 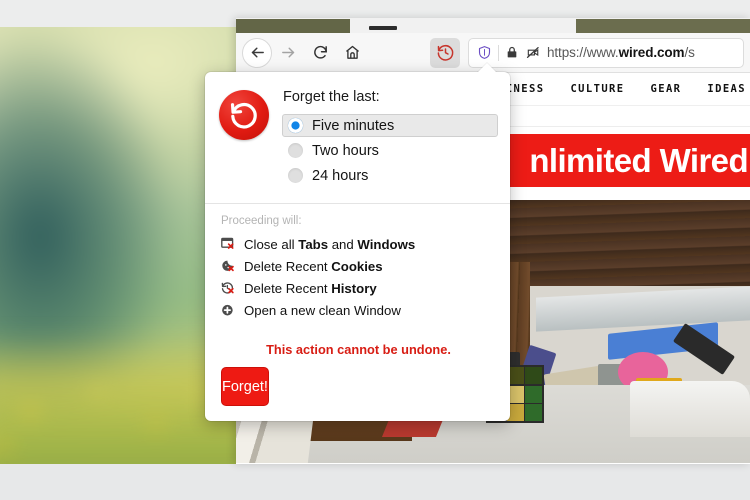 I want to click on forget-confirm-button: Forget!, so click(x=245, y=386).